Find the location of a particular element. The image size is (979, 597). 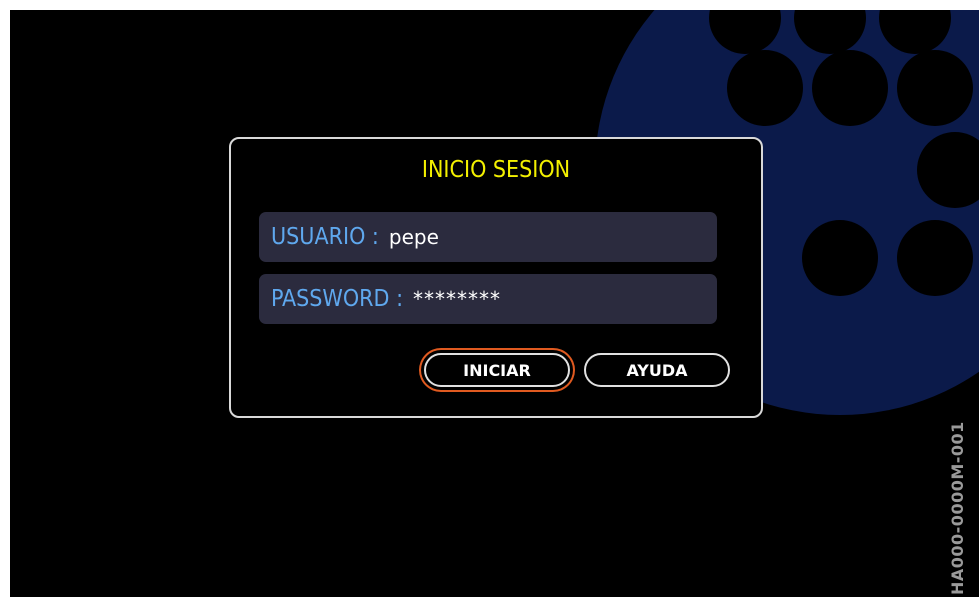

username-value: pepe is located at coordinates (414, 237).